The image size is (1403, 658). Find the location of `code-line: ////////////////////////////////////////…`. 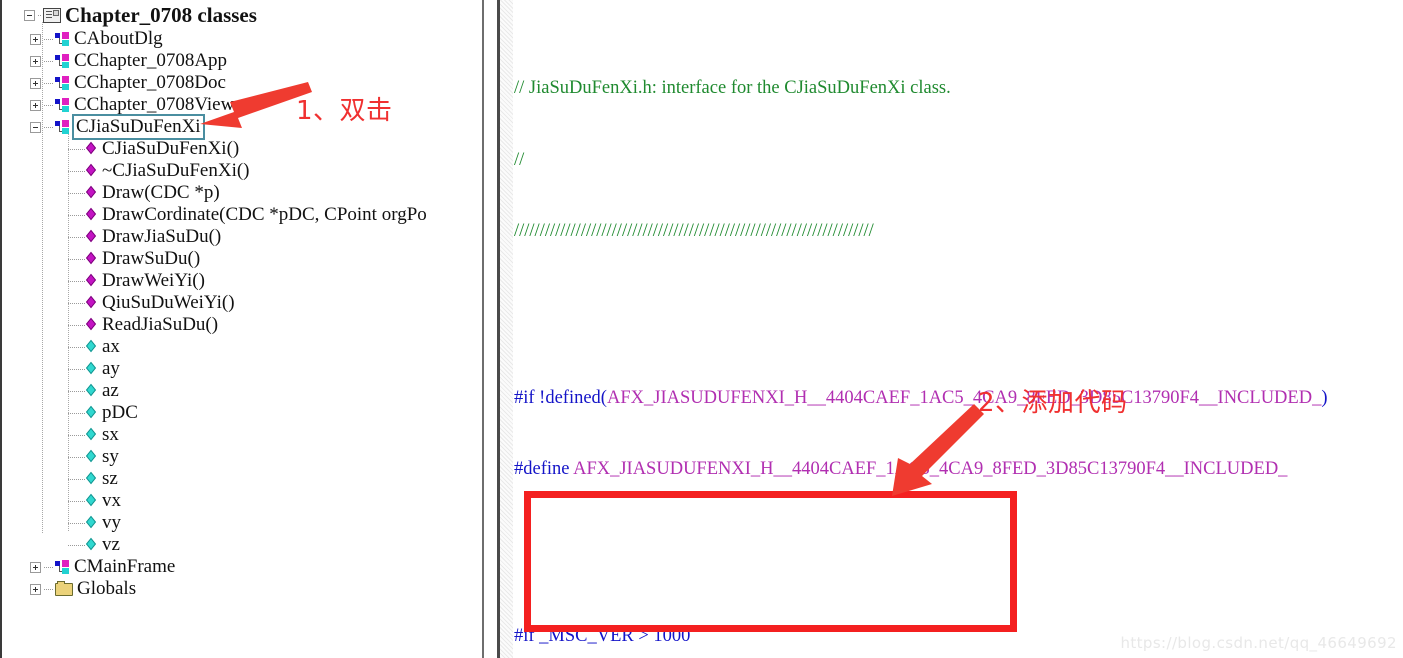

code-line: ////////////////////////////////////////… is located at coordinates (958, 232).